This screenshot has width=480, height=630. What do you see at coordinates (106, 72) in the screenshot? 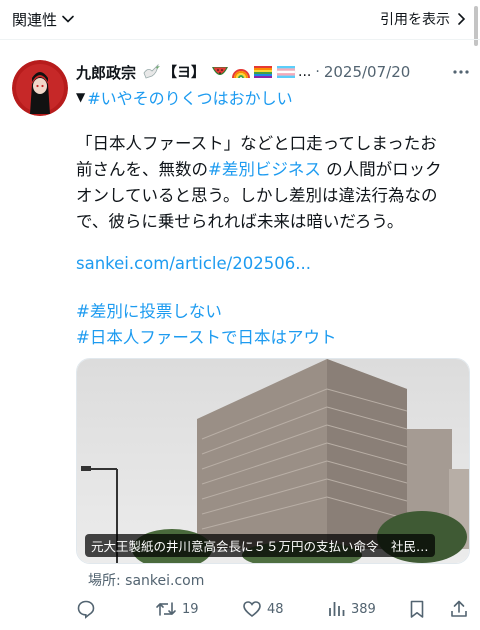
I see `author-name: 九郎政宗` at bounding box center [106, 72].